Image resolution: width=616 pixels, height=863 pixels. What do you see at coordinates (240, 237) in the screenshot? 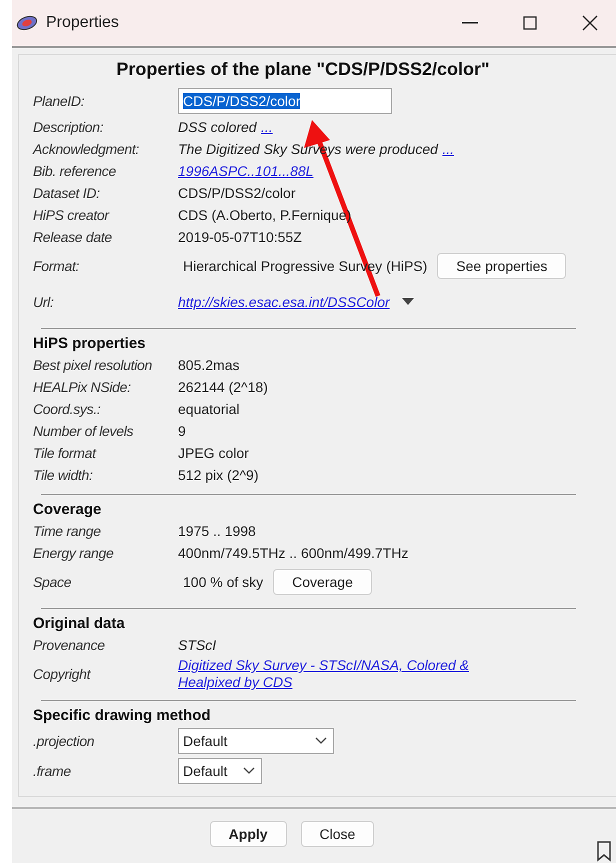
I see `property-value: 2019-05-07T10:55Z` at bounding box center [240, 237].